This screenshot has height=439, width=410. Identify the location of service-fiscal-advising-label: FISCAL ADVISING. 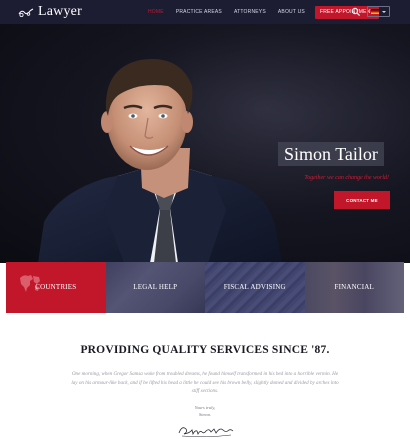
(254, 287).